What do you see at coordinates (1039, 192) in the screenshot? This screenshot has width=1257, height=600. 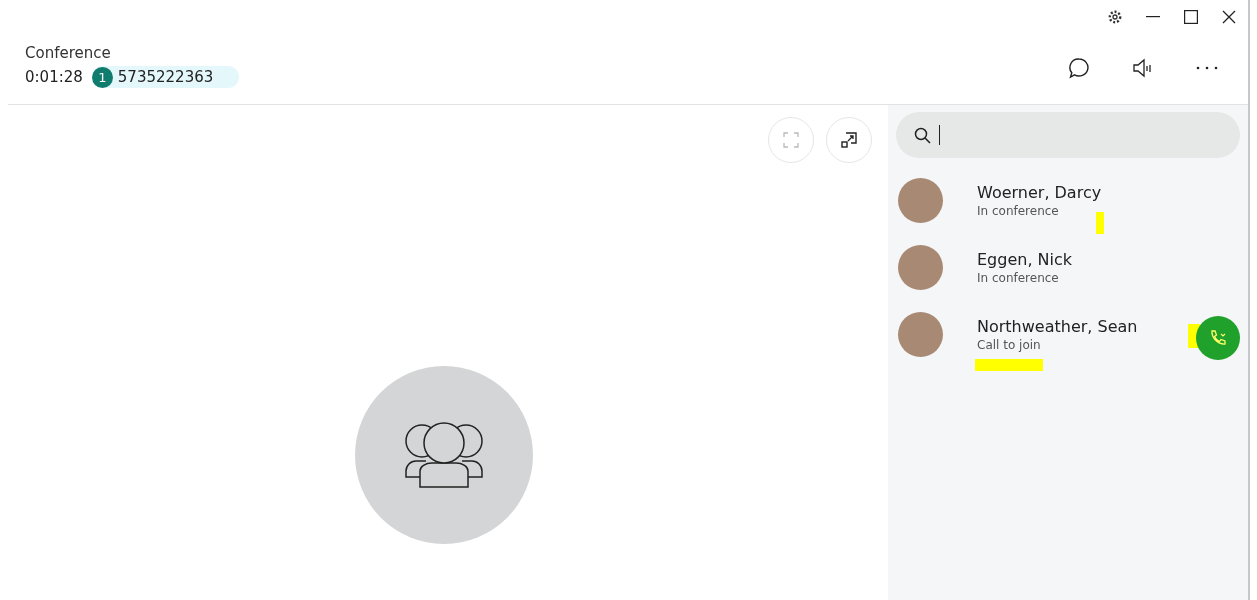 I see `contact-name: Woerner, Darcy` at bounding box center [1039, 192].